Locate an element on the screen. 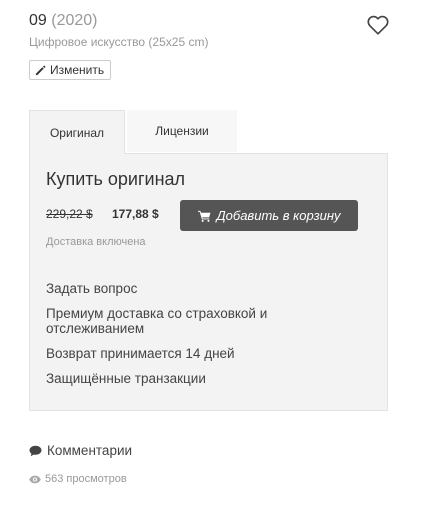 Image resolution: width=433 pixels, height=518 pixels. eye-icon is located at coordinates (35, 479).